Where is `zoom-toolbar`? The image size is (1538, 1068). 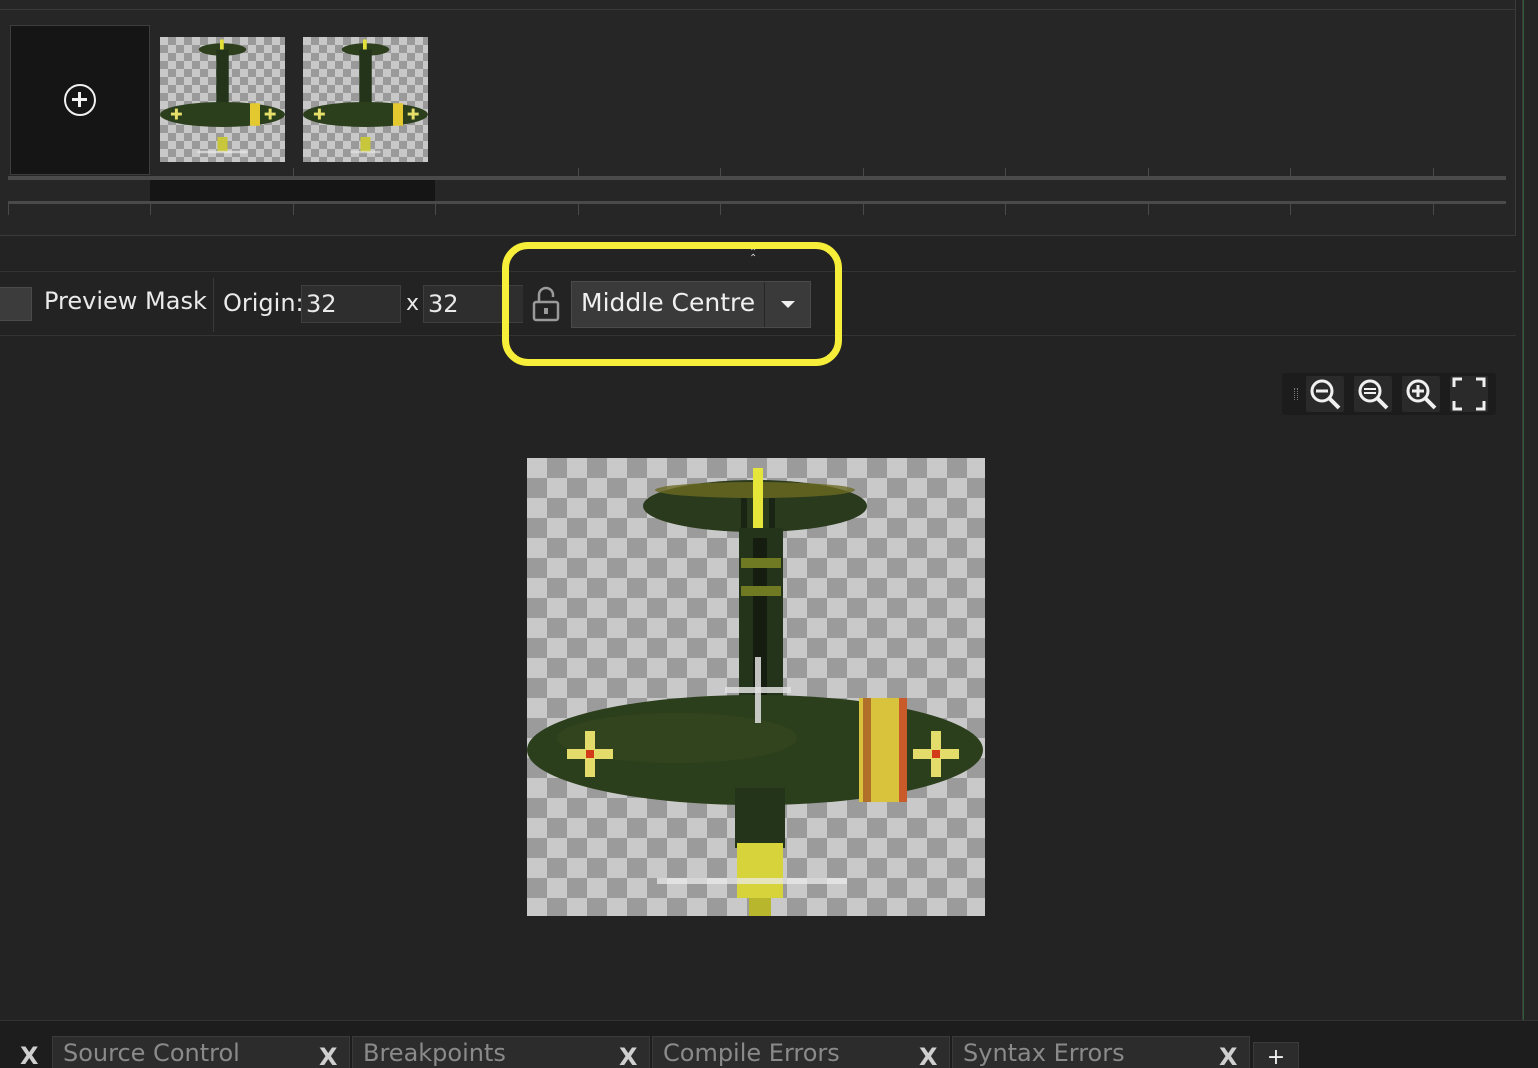
zoom-toolbar is located at coordinates (1389, 394).